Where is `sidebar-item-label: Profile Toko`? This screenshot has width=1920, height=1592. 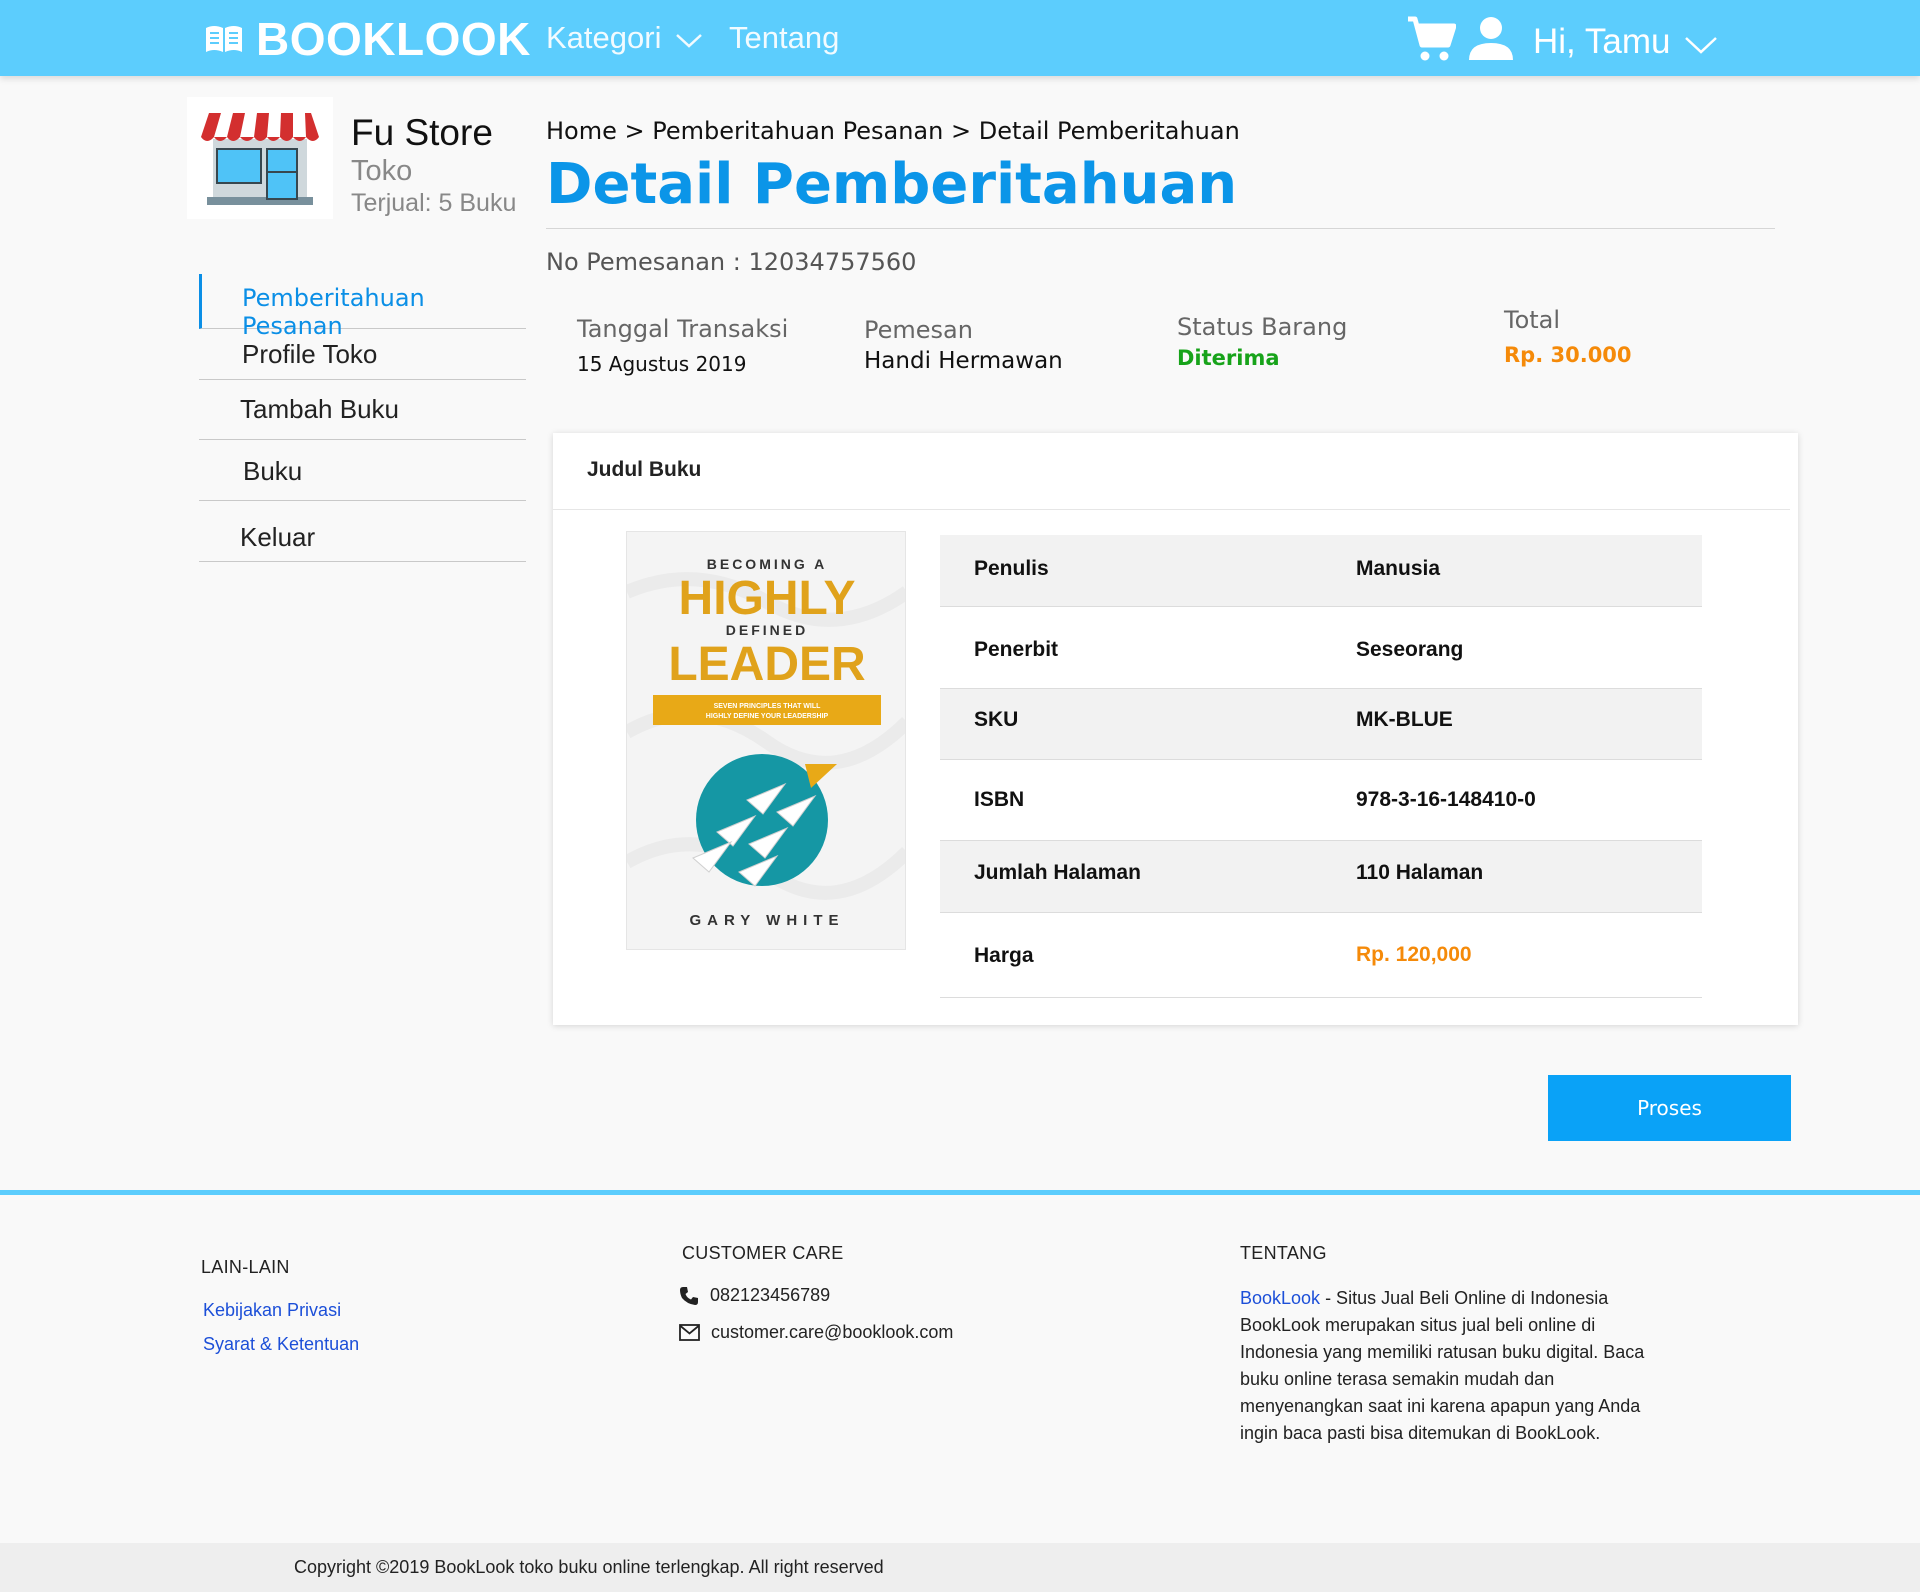
sidebar-item-label: Profile Toko is located at coordinates (310, 354).